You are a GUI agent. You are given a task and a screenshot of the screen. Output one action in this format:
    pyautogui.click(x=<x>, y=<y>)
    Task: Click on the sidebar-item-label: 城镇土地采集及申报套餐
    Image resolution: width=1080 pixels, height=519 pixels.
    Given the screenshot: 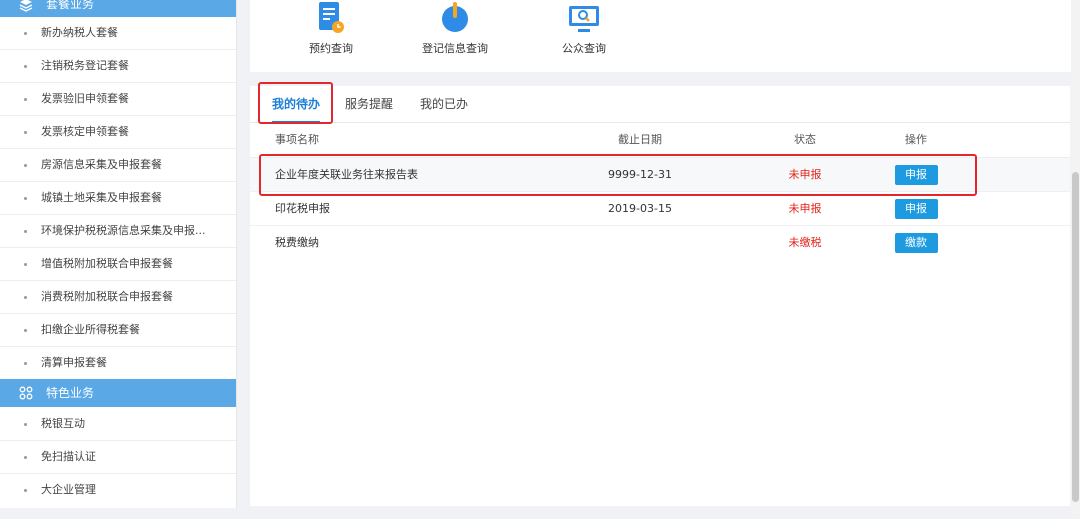 What is the action you would take?
    pyautogui.click(x=101, y=197)
    